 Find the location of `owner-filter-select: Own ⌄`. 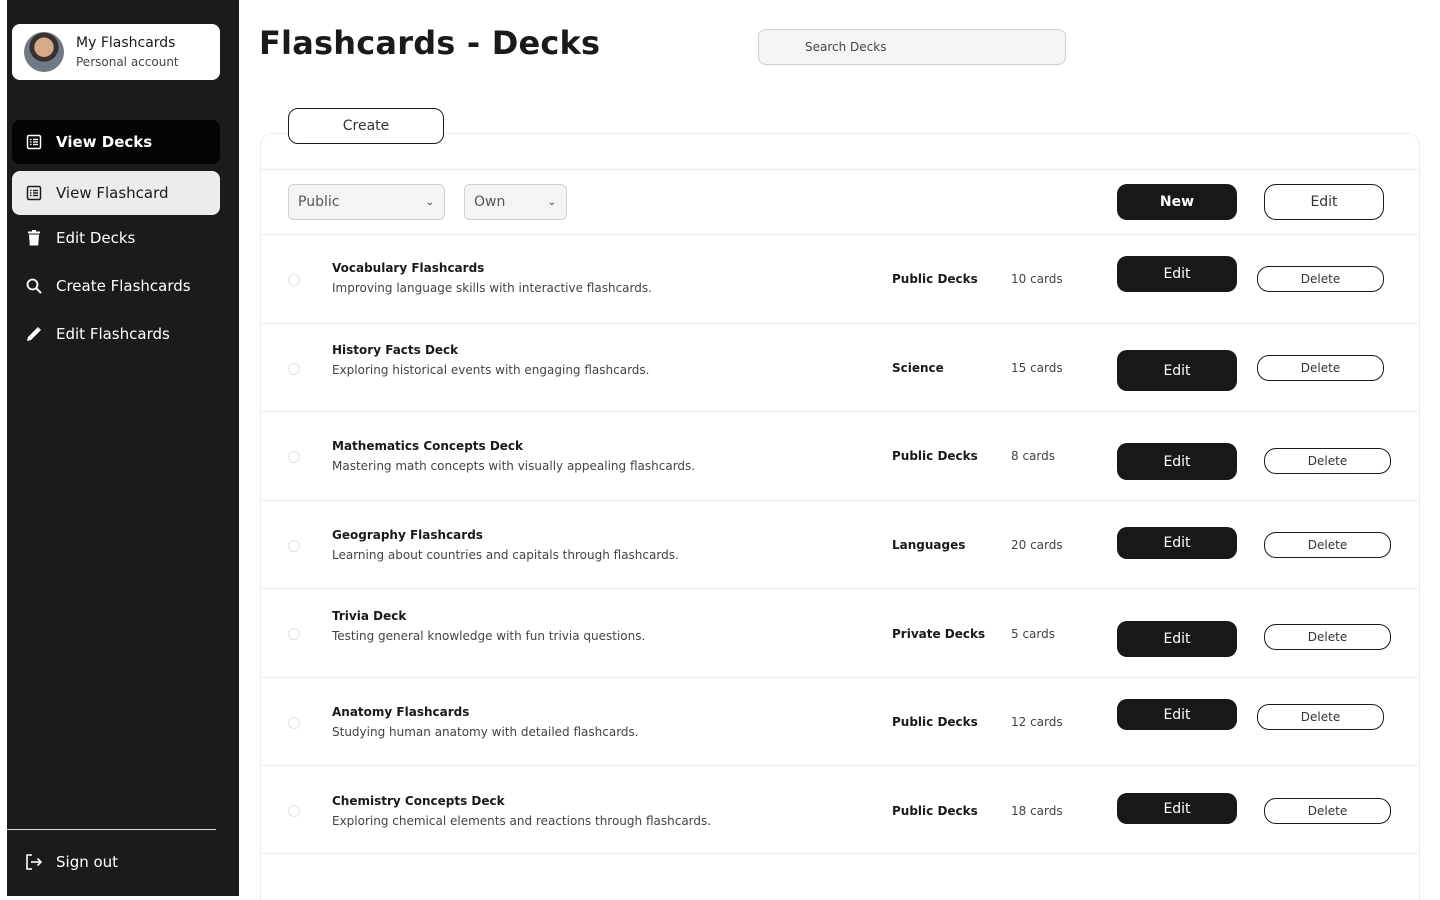

owner-filter-select: Own ⌄ is located at coordinates (515, 202).